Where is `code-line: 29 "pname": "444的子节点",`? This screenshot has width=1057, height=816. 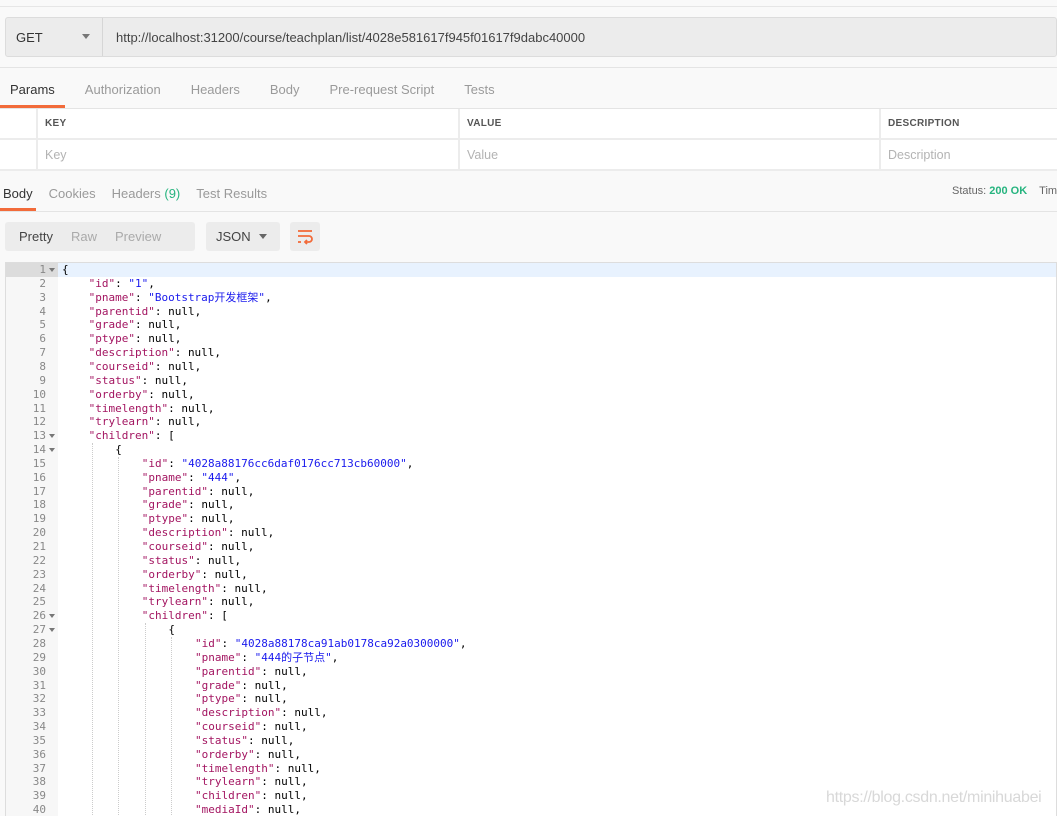 code-line: 29 "pname": "444的子节点", is located at coordinates (531, 658).